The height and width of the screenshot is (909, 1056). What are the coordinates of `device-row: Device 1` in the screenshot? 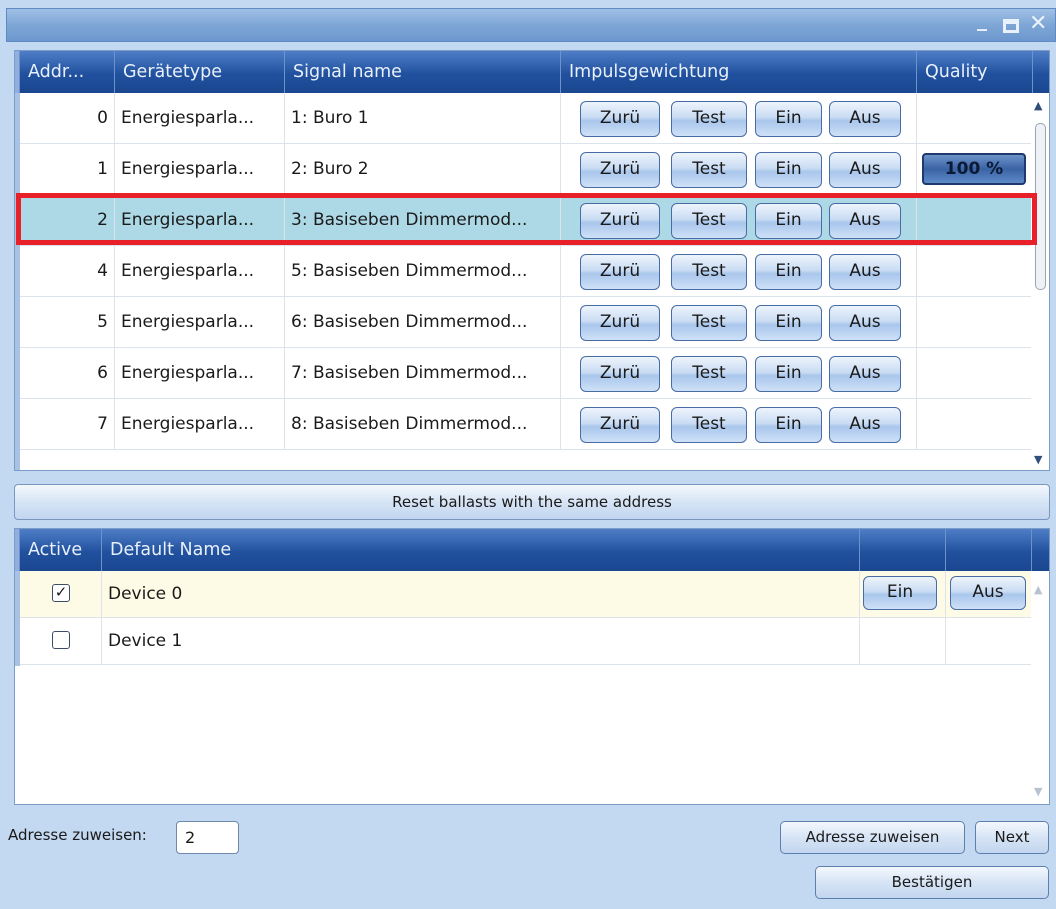 It's located at (526, 641).